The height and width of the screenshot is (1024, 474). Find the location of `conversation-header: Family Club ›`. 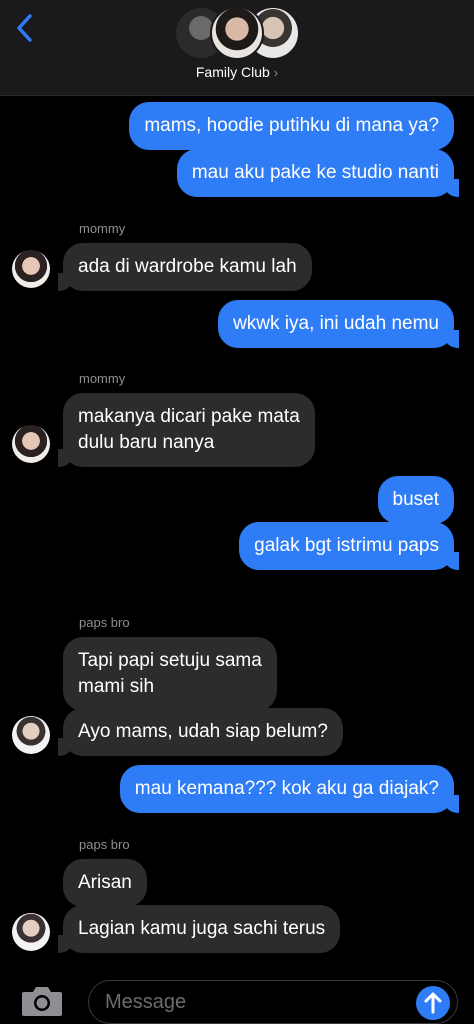

conversation-header: Family Club › is located at coordinates (237, 48).